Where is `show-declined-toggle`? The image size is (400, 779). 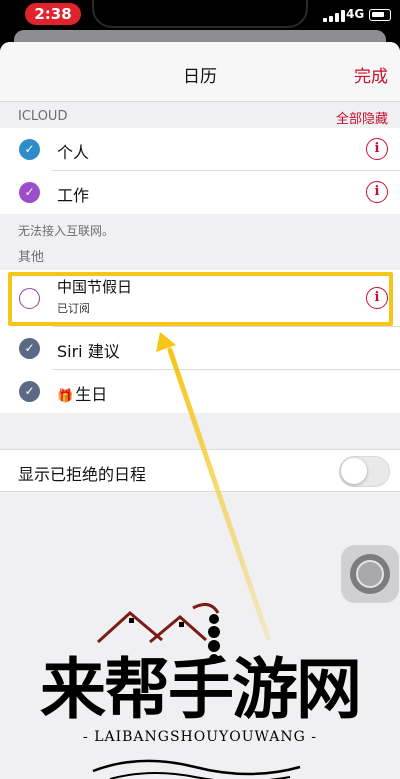 show-declined-toggle is located at coordinates (364, 471).